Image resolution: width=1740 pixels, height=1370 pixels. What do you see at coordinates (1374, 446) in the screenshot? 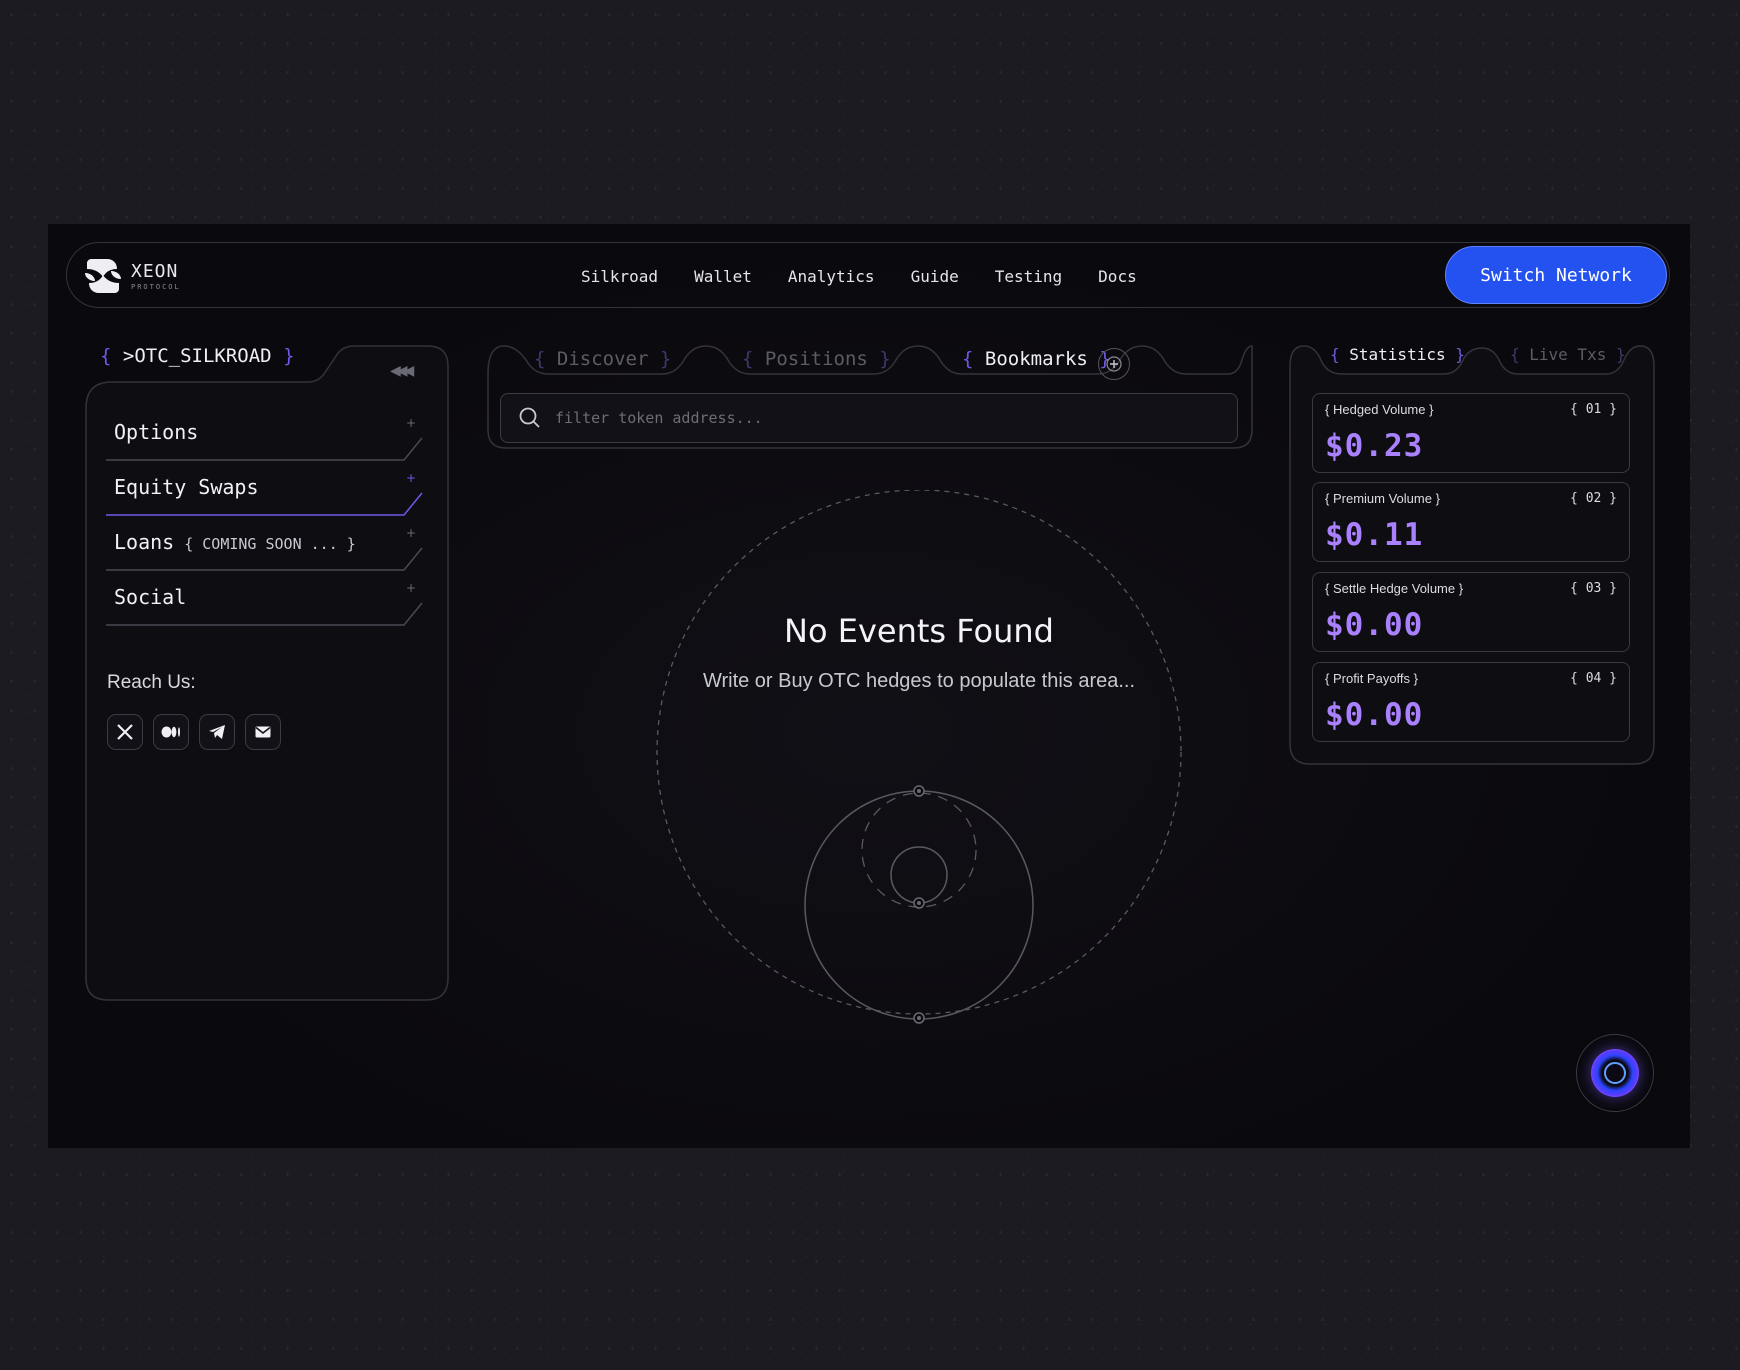
I see `stat-value: $0.23` at bounding box center [1374, 446].